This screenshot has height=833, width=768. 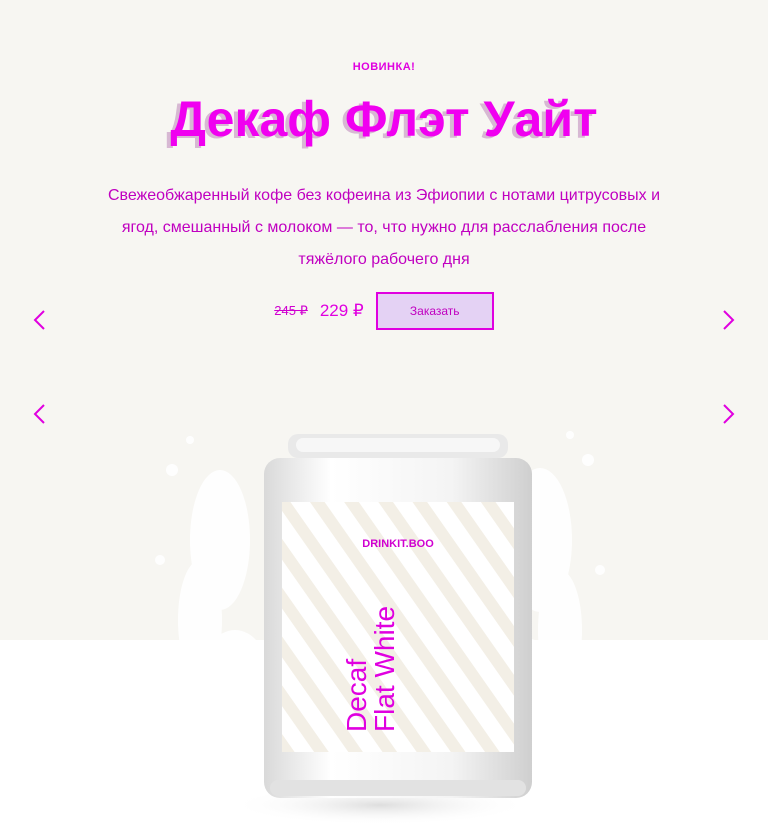 I want to click on old-price: 245 ₽, so click(x=291, y=310).